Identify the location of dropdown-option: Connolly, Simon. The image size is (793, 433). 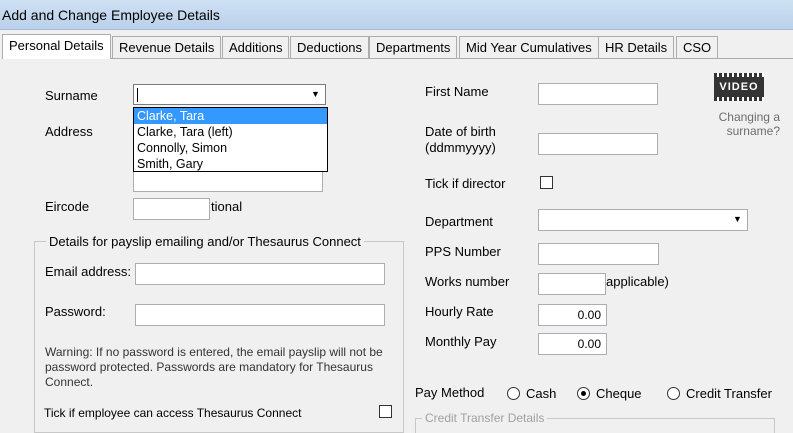
(230, 148).